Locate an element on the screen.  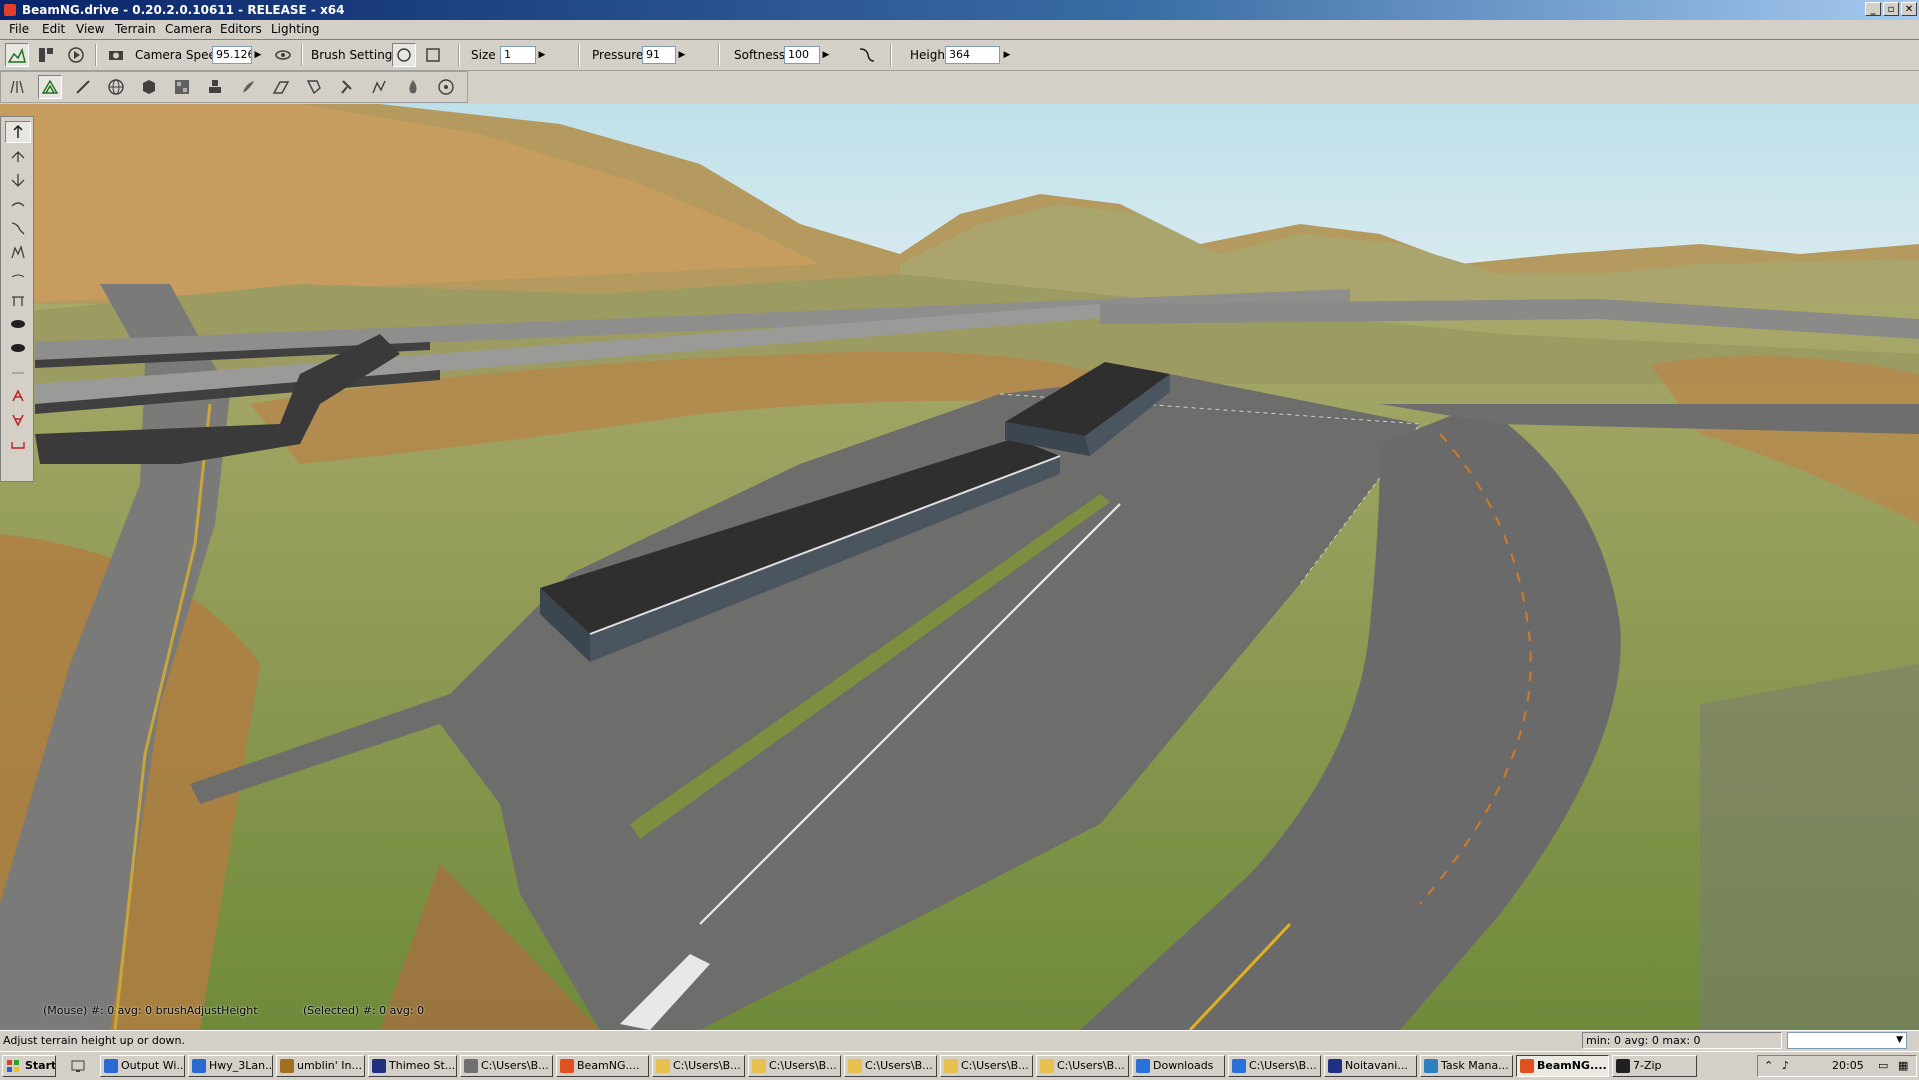
zip-icon is located at coordinates (1623, 1066).